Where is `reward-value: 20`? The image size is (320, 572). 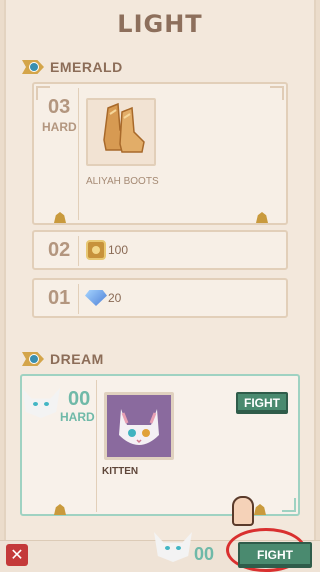
reward-value: 20 is located at coordinates (115, 298).